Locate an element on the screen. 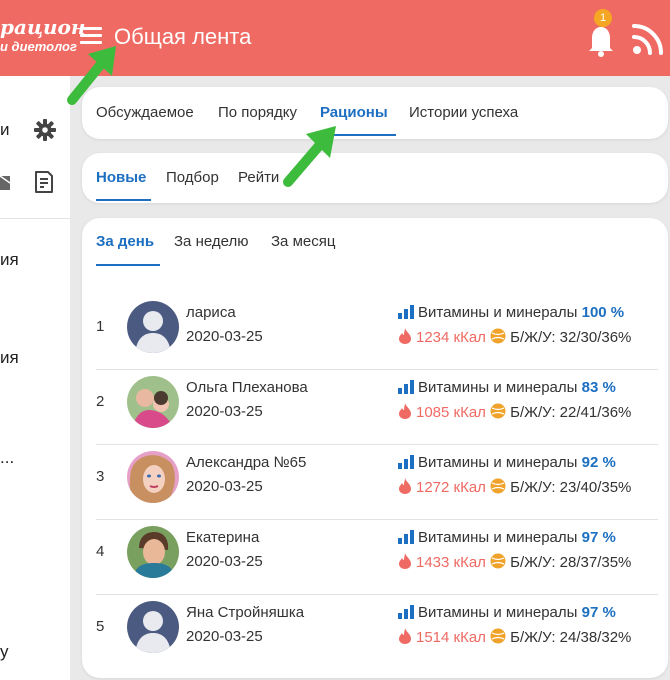  energy-stat: 1514 кКал Б/Ж/У: 24/38/32% is located at coordinates (514, 637).